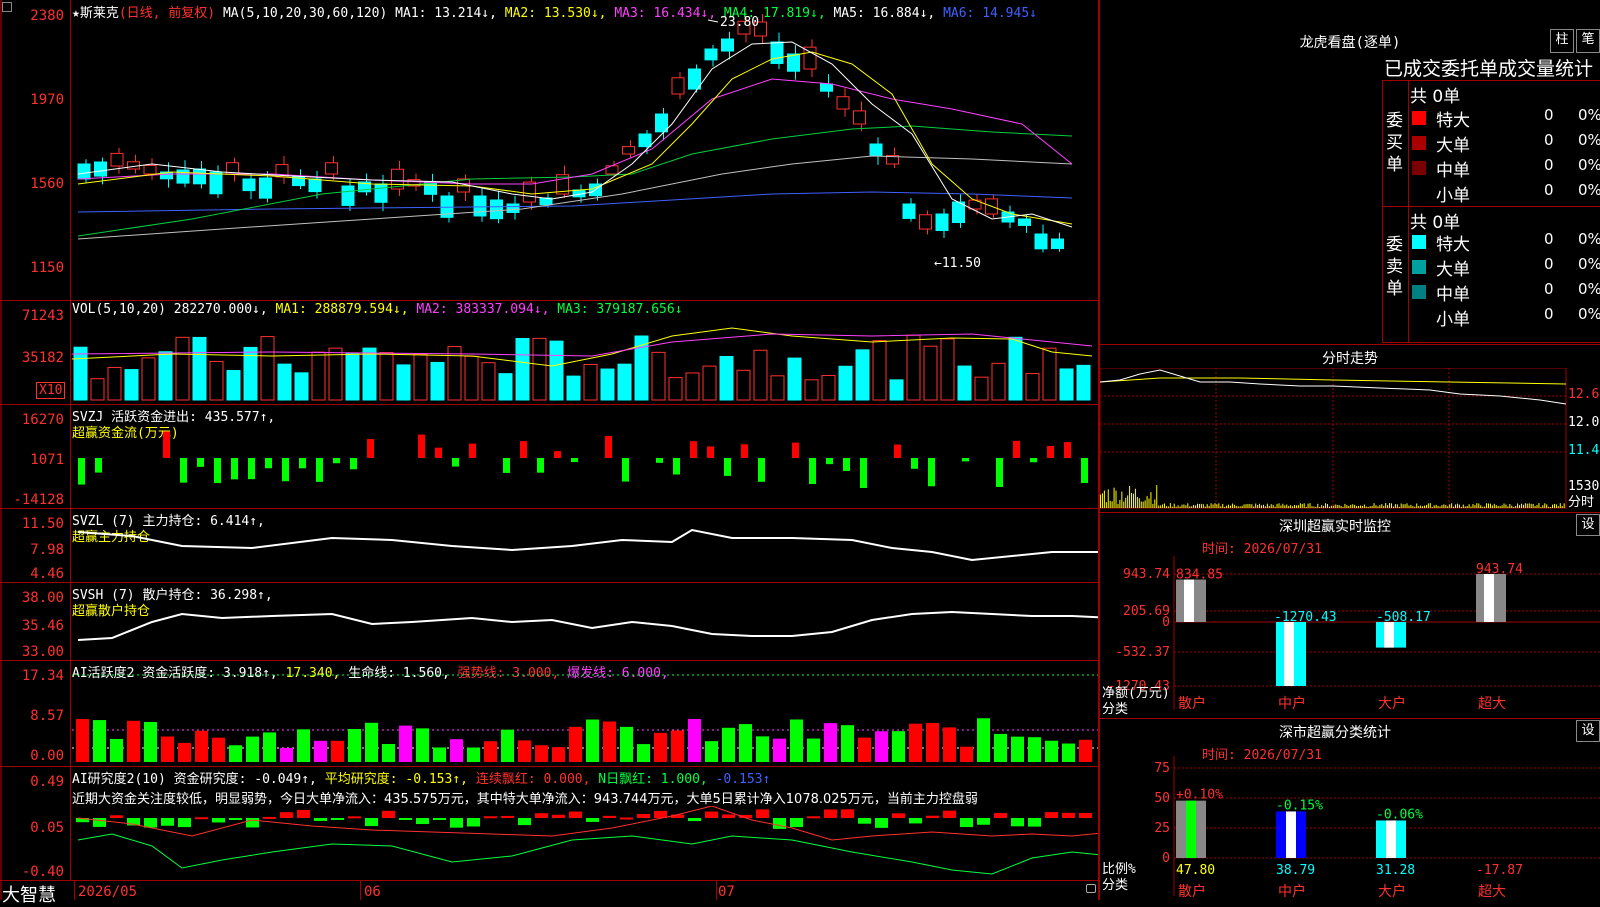 The image size is (1600, 907). Describe the element at coordinates (585, 358) in the screenshot. I see `volume-chart` at that location.